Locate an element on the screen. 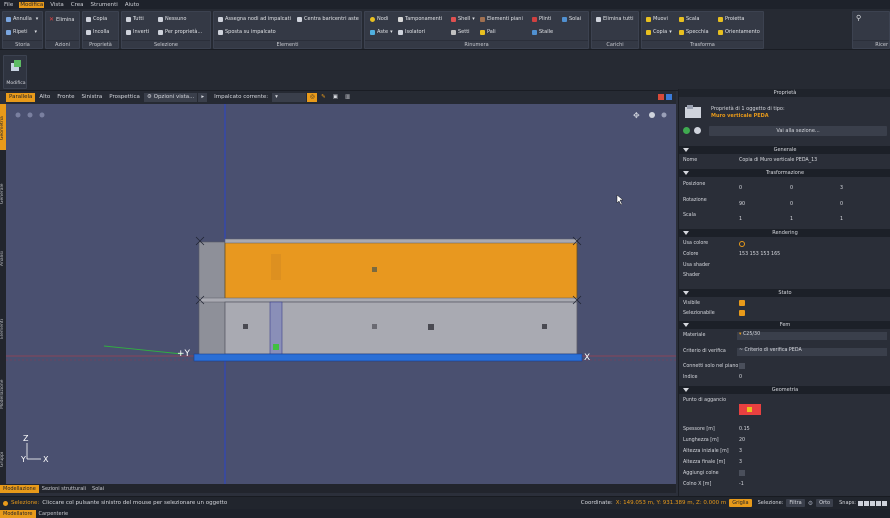  tab-carpenterie: Carpenterie is located at coordinates (54, 514).